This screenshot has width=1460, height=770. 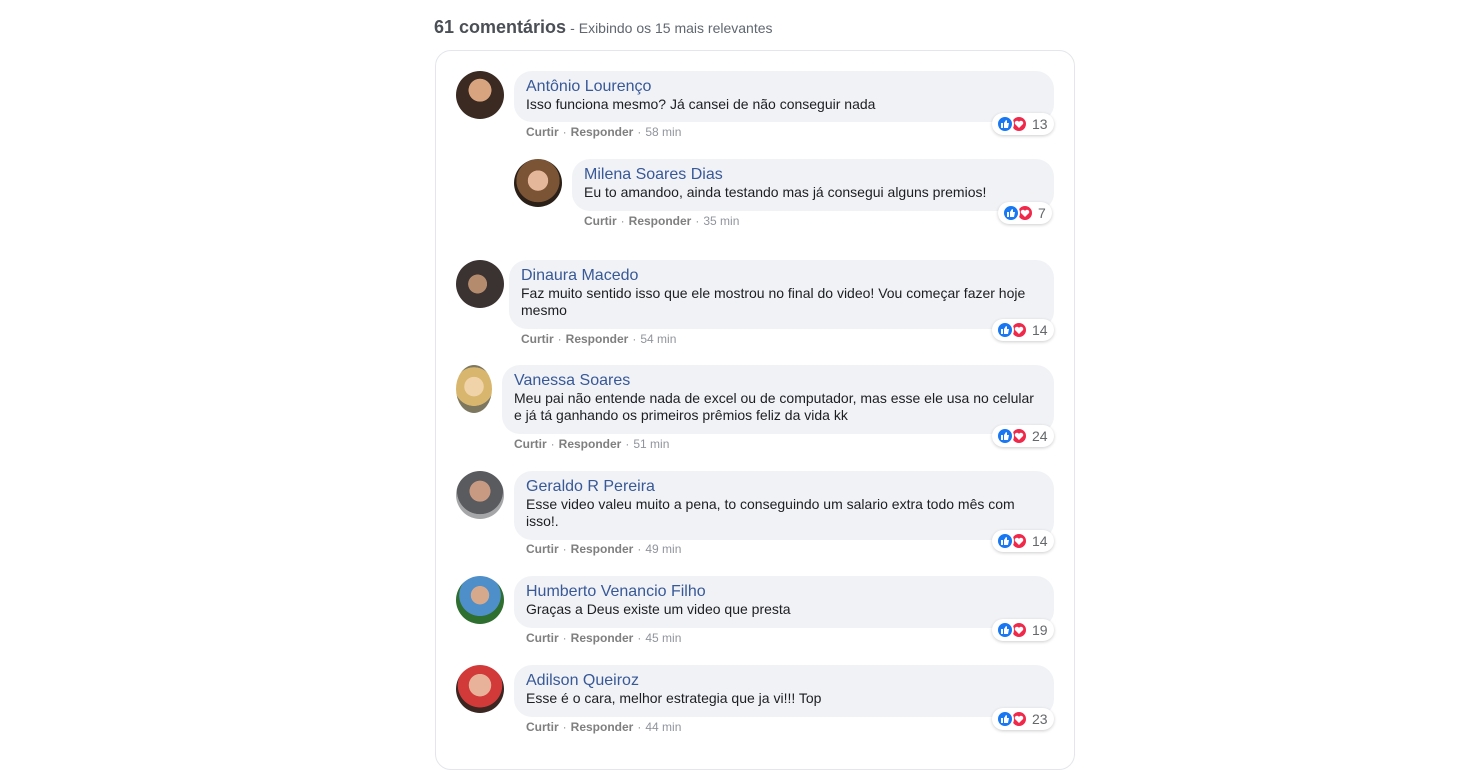 What do you see at coordinates (781, 275) in the screenshot?
I see `comment-author: Dinaura Macedo` at bounding box center [781, 275].